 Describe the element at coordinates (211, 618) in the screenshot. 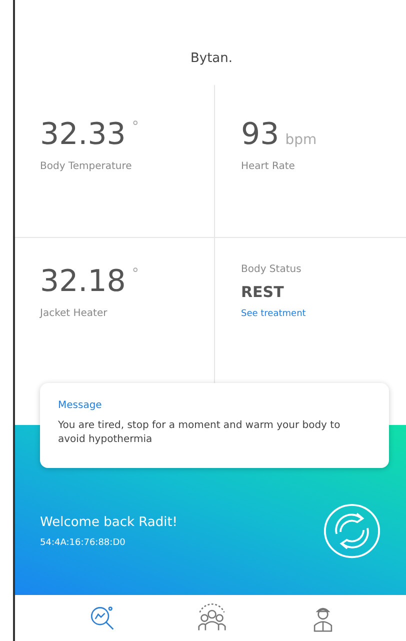

I see `people-group-icon` at that location.